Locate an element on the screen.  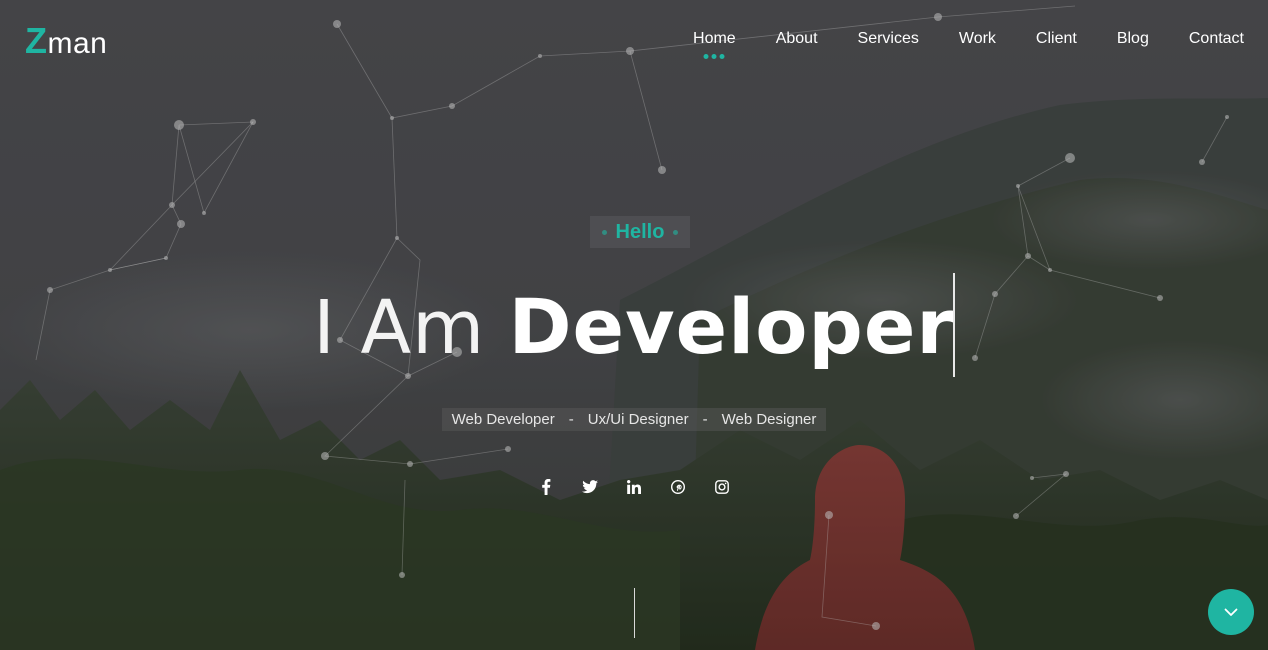
site-logo: Z man is located at coordinates (66, 41).